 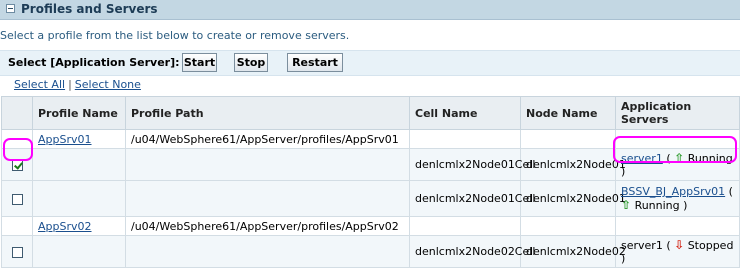 I want to click on node-name-header: Node Name, so click(x=568, y=113).